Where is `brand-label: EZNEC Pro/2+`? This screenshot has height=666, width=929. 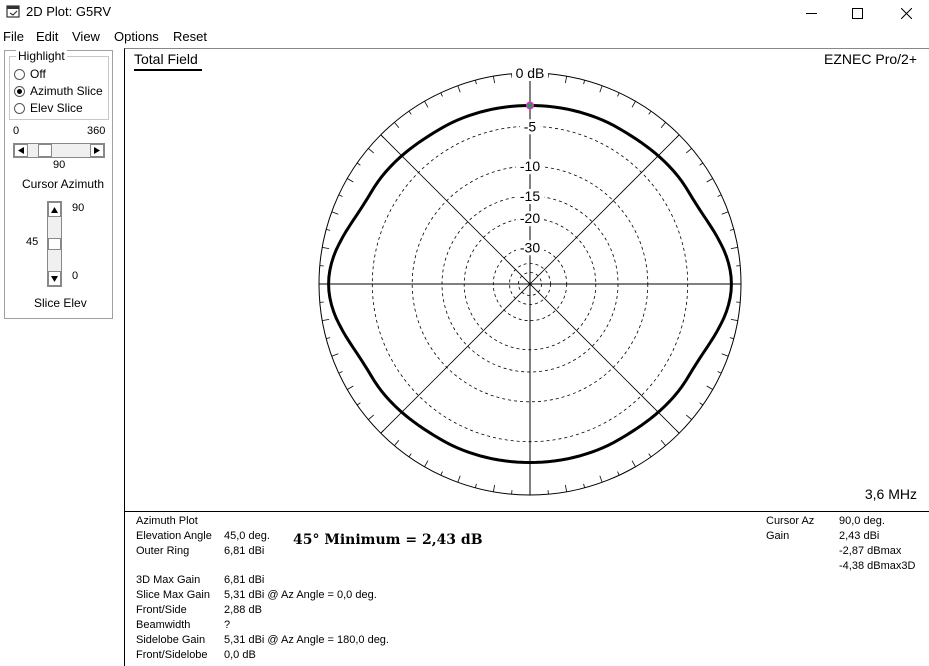
brand-label: EZNEC Pro/2+ is located at coordinates (870, 59).